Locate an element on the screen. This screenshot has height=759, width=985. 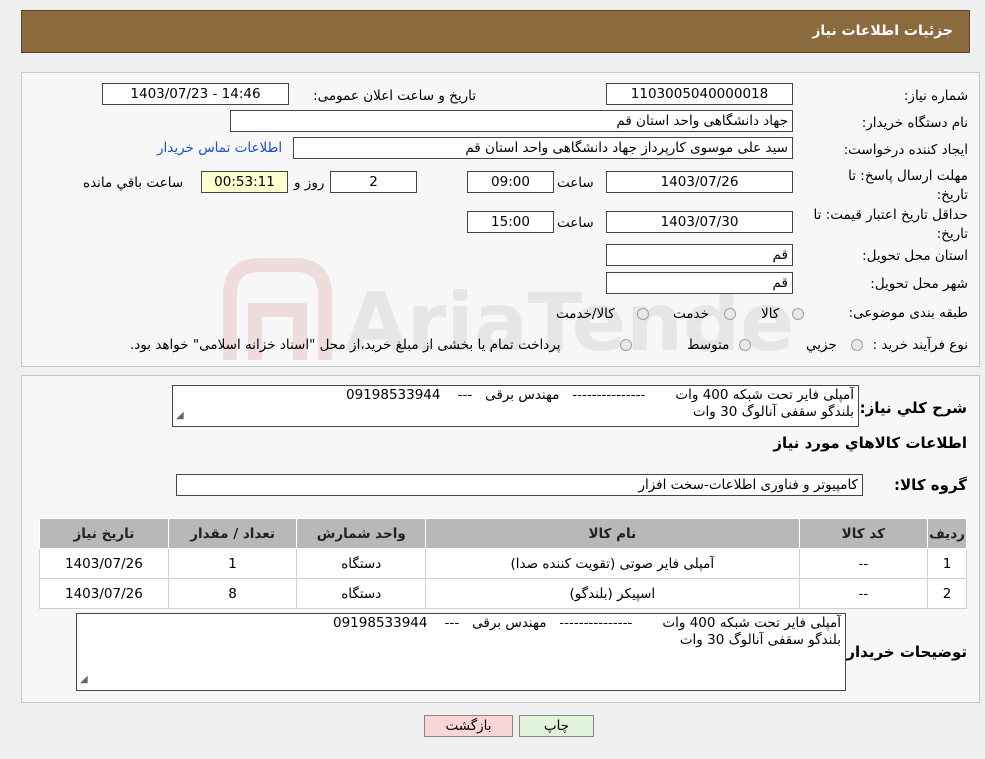
need-number-field: 1103005040000018 is located at coordinates (699, 94).